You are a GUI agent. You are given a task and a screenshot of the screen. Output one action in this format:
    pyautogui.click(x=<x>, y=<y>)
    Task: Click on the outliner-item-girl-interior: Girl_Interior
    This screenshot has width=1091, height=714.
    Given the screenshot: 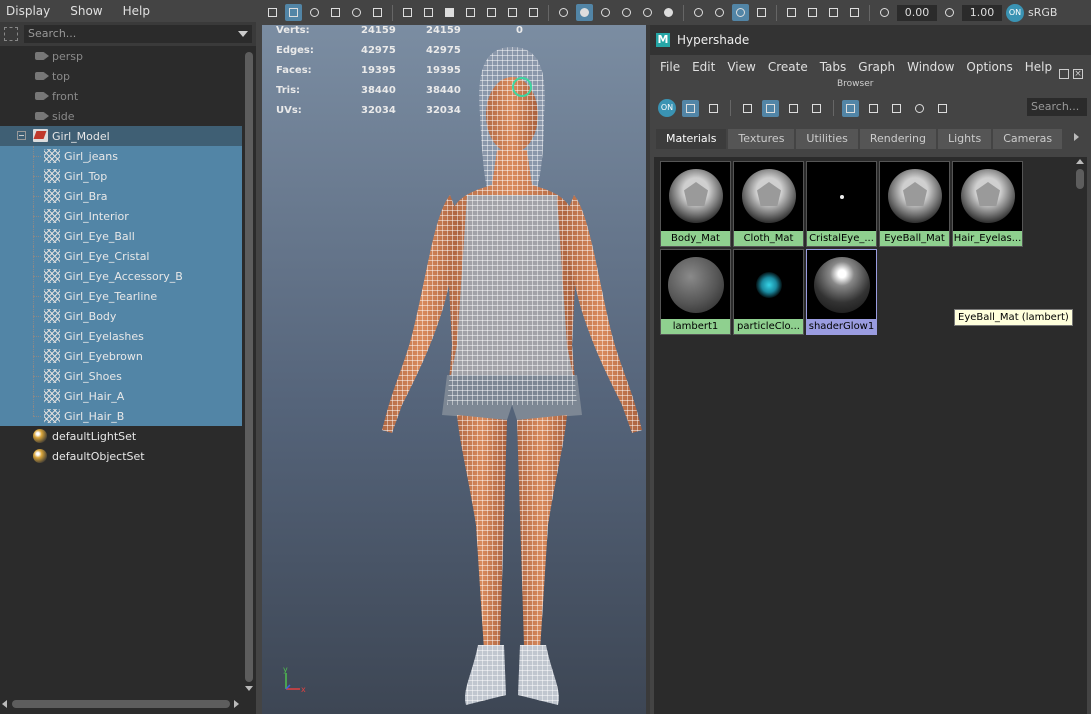 What is the action you would take?
    pyautogui.click(x=121, y=216)
    